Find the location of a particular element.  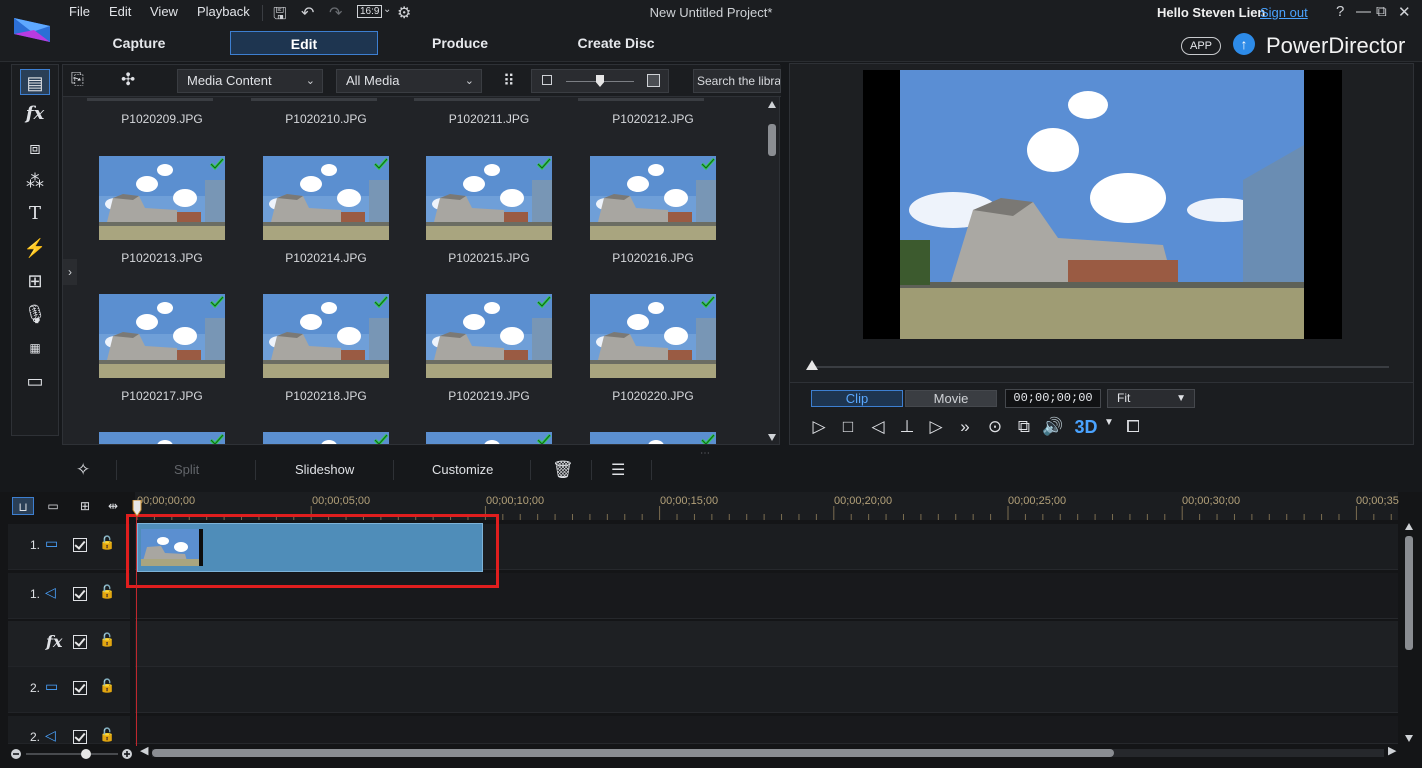

large-thumbnail-icon is located at coordinates (653, 80).